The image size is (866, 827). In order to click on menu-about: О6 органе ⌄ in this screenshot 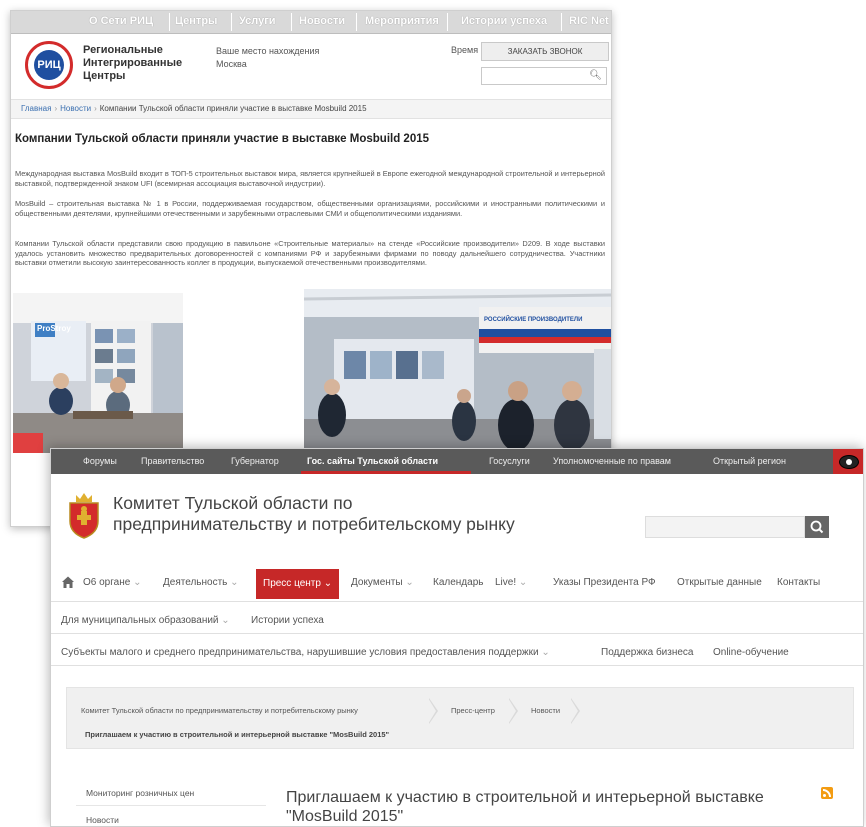, I will do `click(112, 582)`.